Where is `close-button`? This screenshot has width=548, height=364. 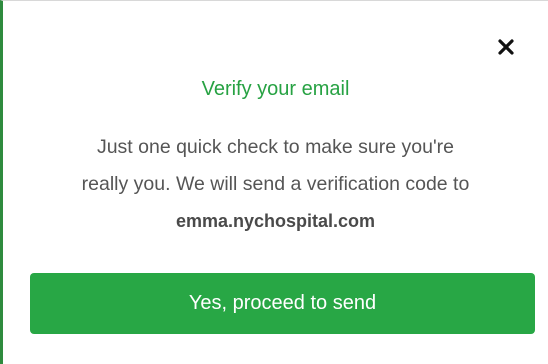 close-button is located at coordinates (506, 47).